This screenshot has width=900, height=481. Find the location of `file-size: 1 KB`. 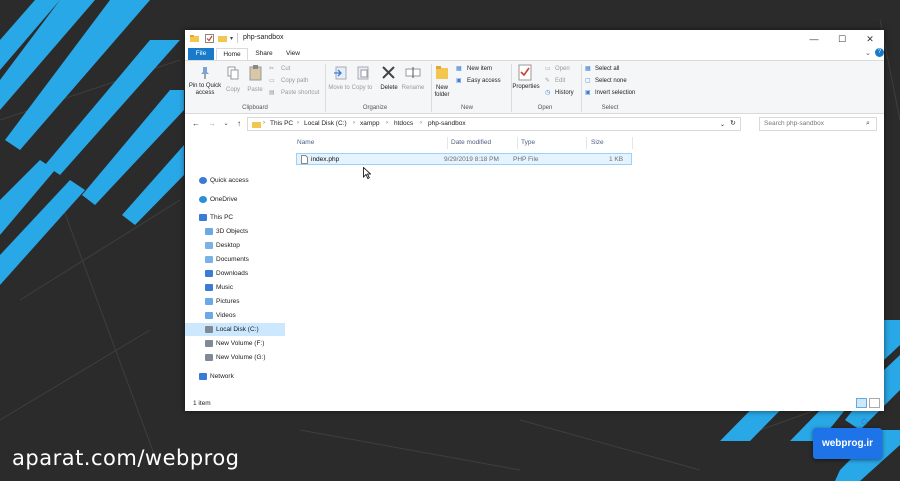

file-size: 1 KB is located at coordinates (616, 159).